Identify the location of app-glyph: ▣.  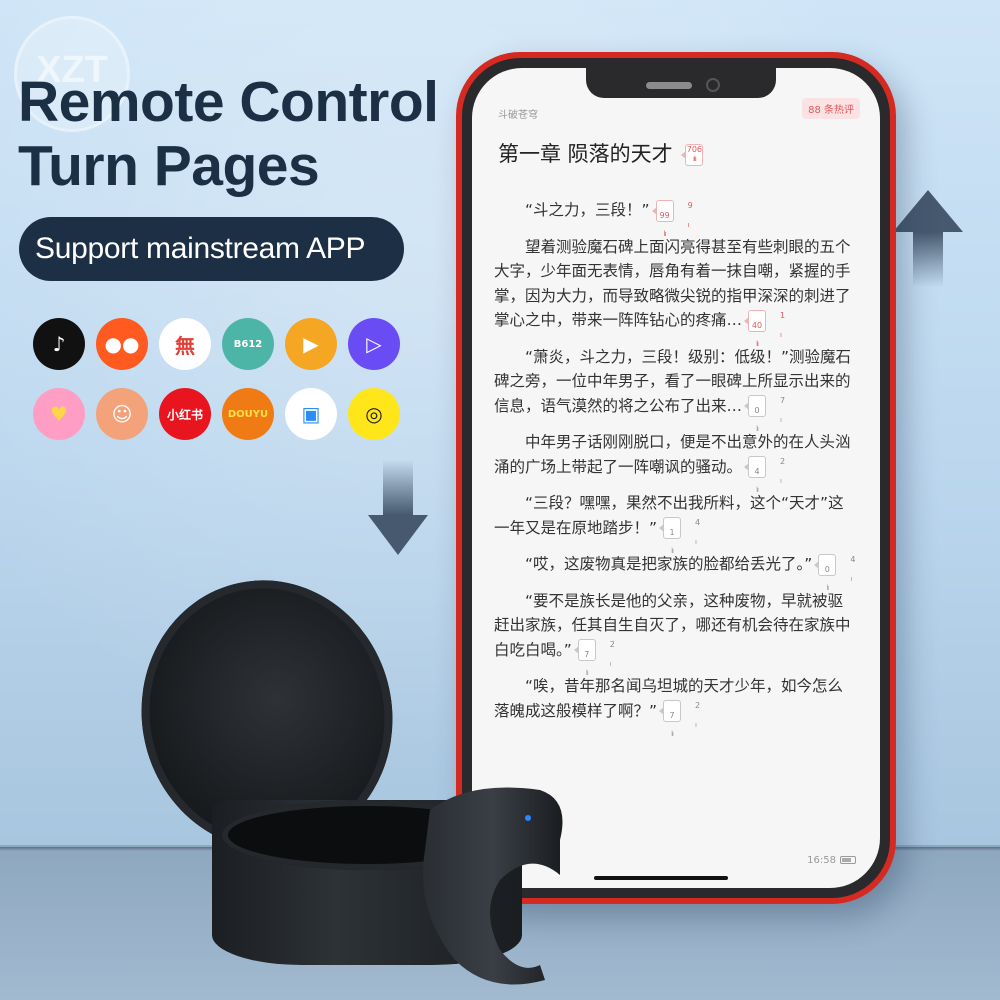
(311, 414).